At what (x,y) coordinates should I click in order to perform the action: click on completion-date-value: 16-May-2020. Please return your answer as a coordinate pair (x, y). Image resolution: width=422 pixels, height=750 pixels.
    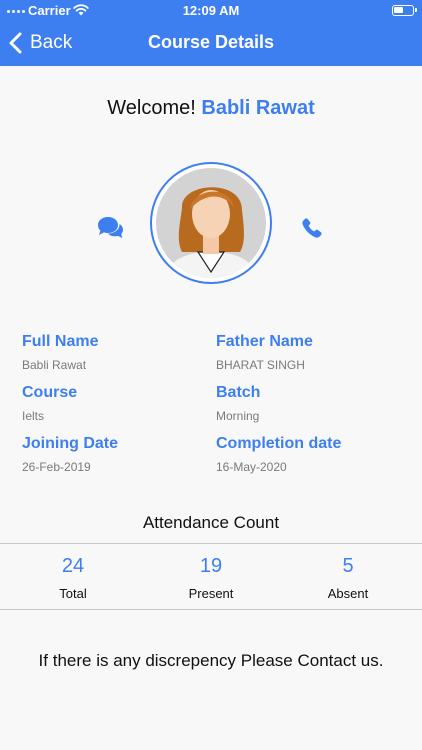
    Looking at the image, I should click on (251, 467).